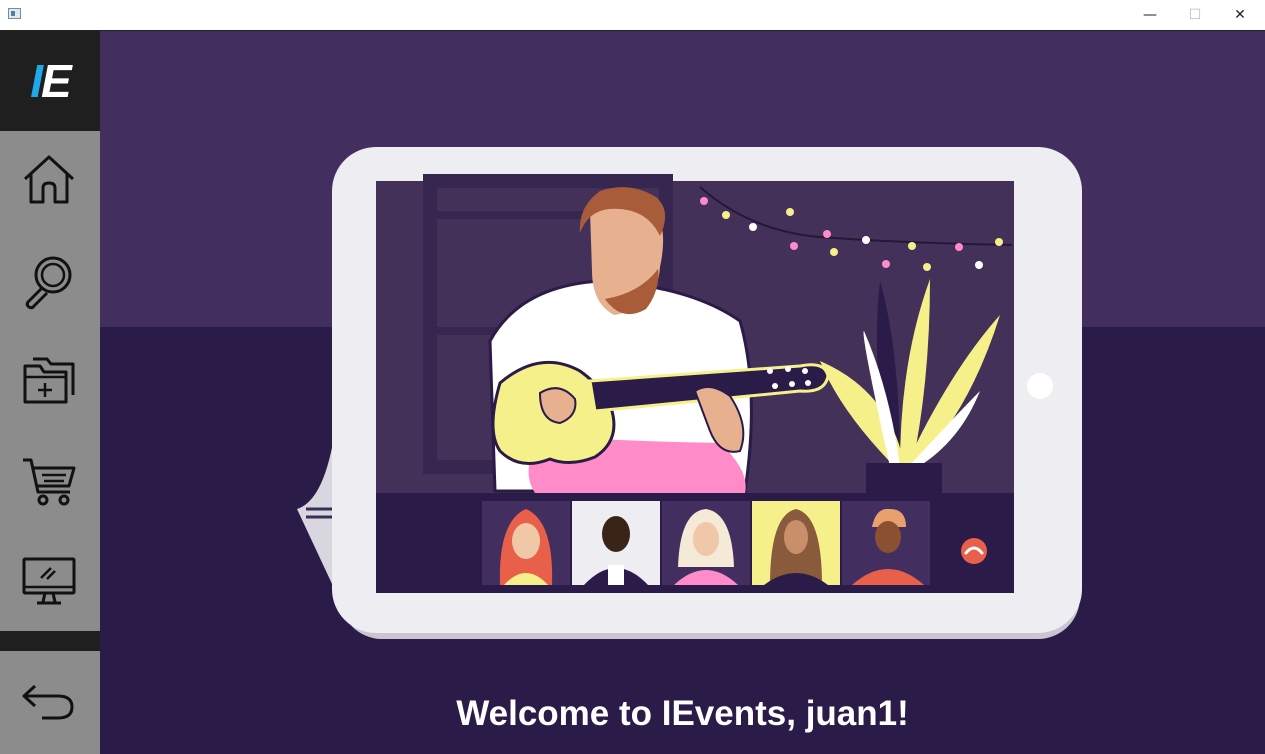  I want to click on maximize-button: ☐, so click(1195, 15).